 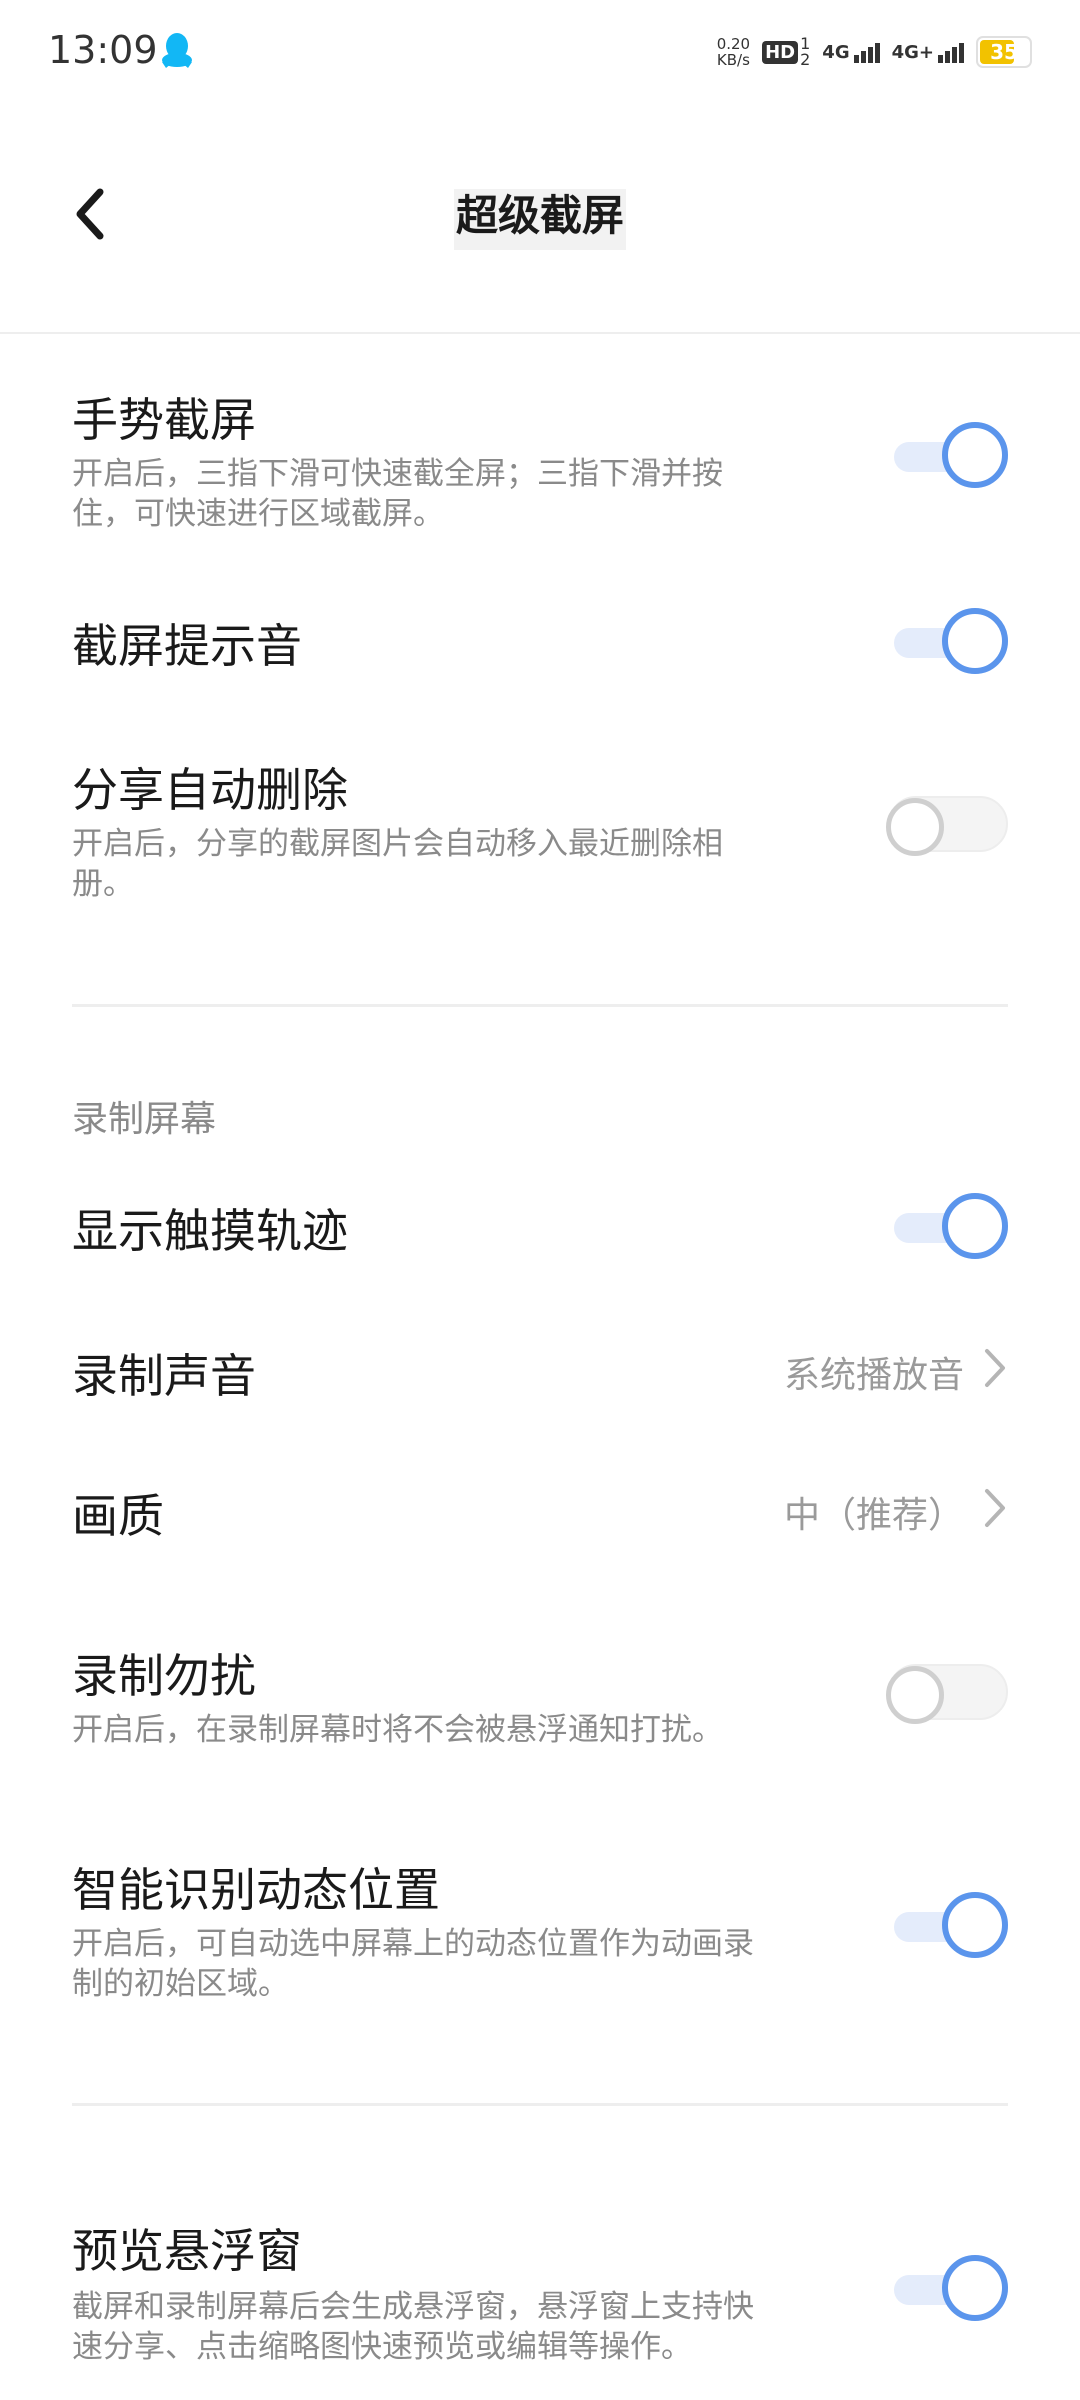 I want to click on sim-indicator: 1 2, so click(x=805, y=51).